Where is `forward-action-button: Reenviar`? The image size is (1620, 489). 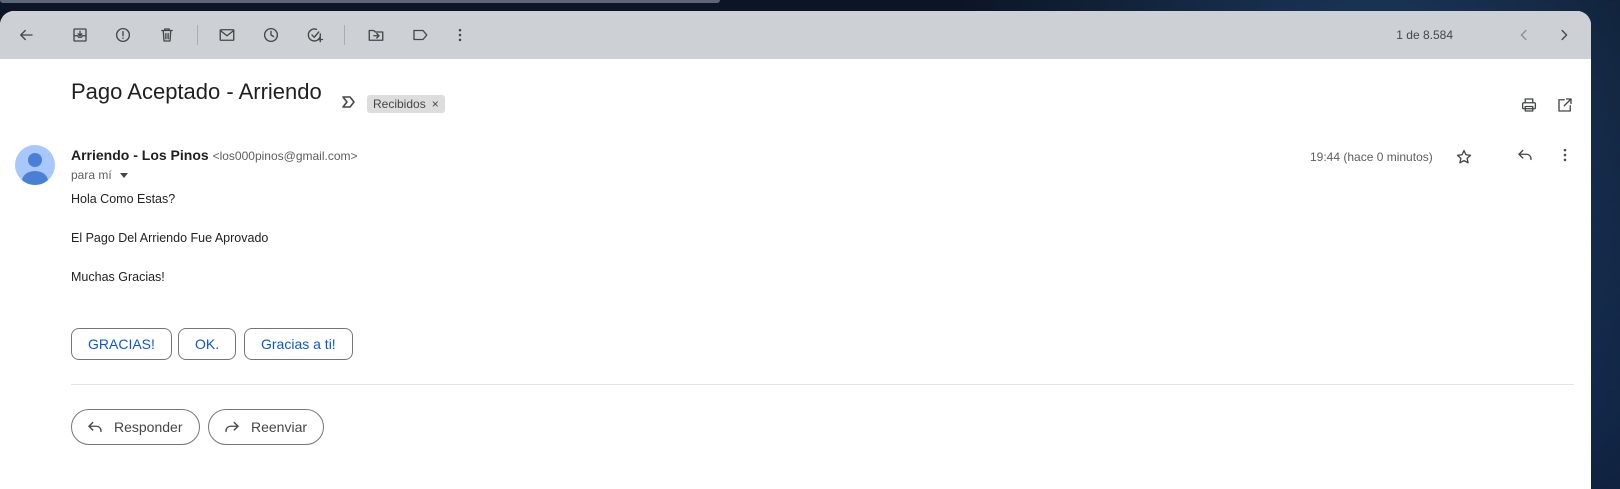
forward-action-button: Reenviar is located at coordinates (266, 427).